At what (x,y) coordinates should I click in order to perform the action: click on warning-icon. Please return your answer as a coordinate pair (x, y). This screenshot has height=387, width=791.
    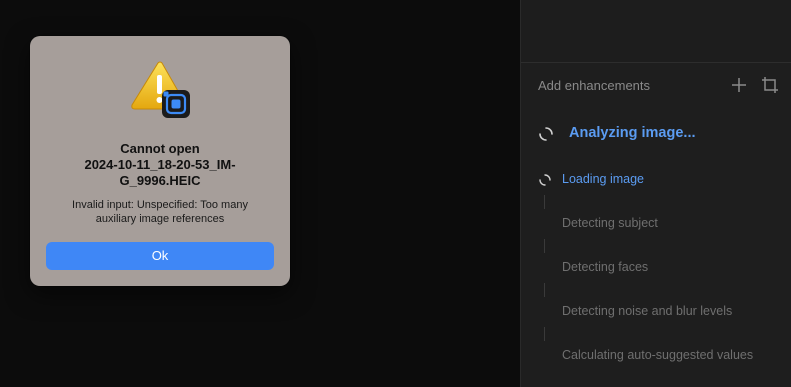
    Looking at the image, I should click on (160, 89).